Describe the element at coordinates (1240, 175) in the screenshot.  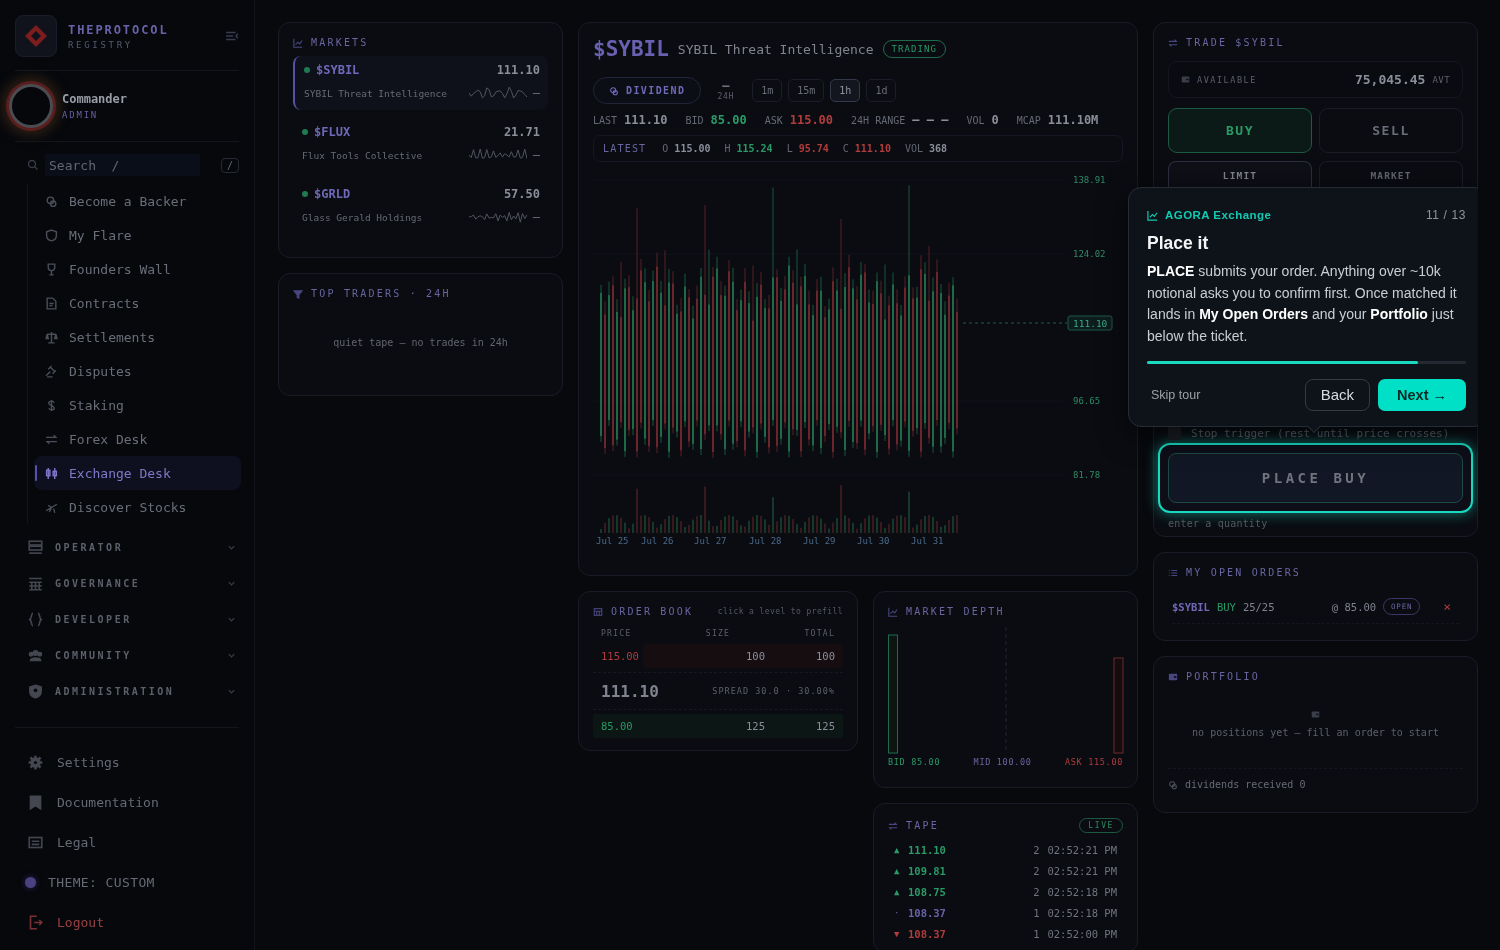
I see `order-type-tab: LIMIT` at that location.